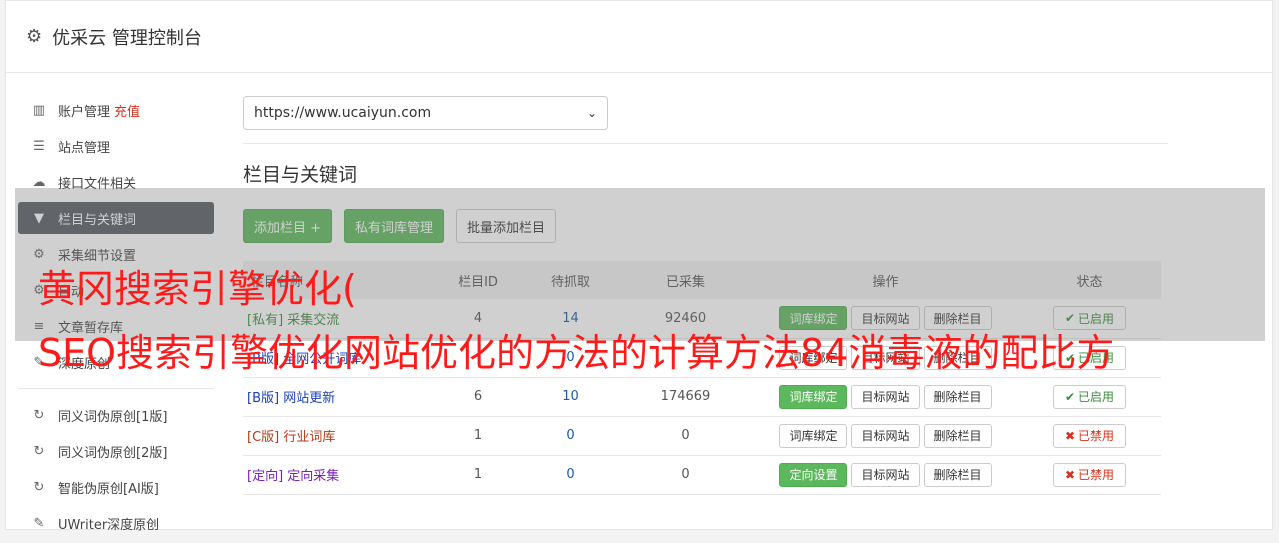 This screenshot has height=543, width=1279. I want to click on column-name: 定向采集, so click(313, 476).